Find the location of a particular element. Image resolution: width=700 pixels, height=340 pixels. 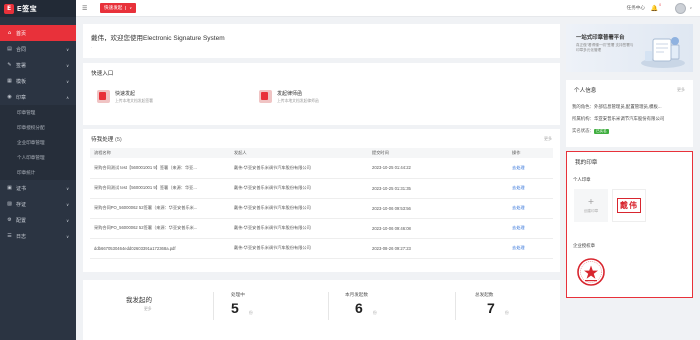

org-value: 华亚安普乐米调节汽车股份有限公司 is located at coordinates (629, 118).